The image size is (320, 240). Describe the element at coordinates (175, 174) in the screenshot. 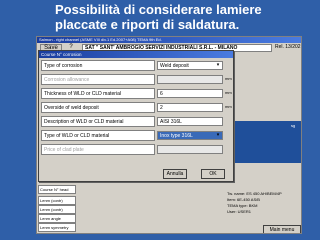

I see `cancel-button: Annulla` at that location.